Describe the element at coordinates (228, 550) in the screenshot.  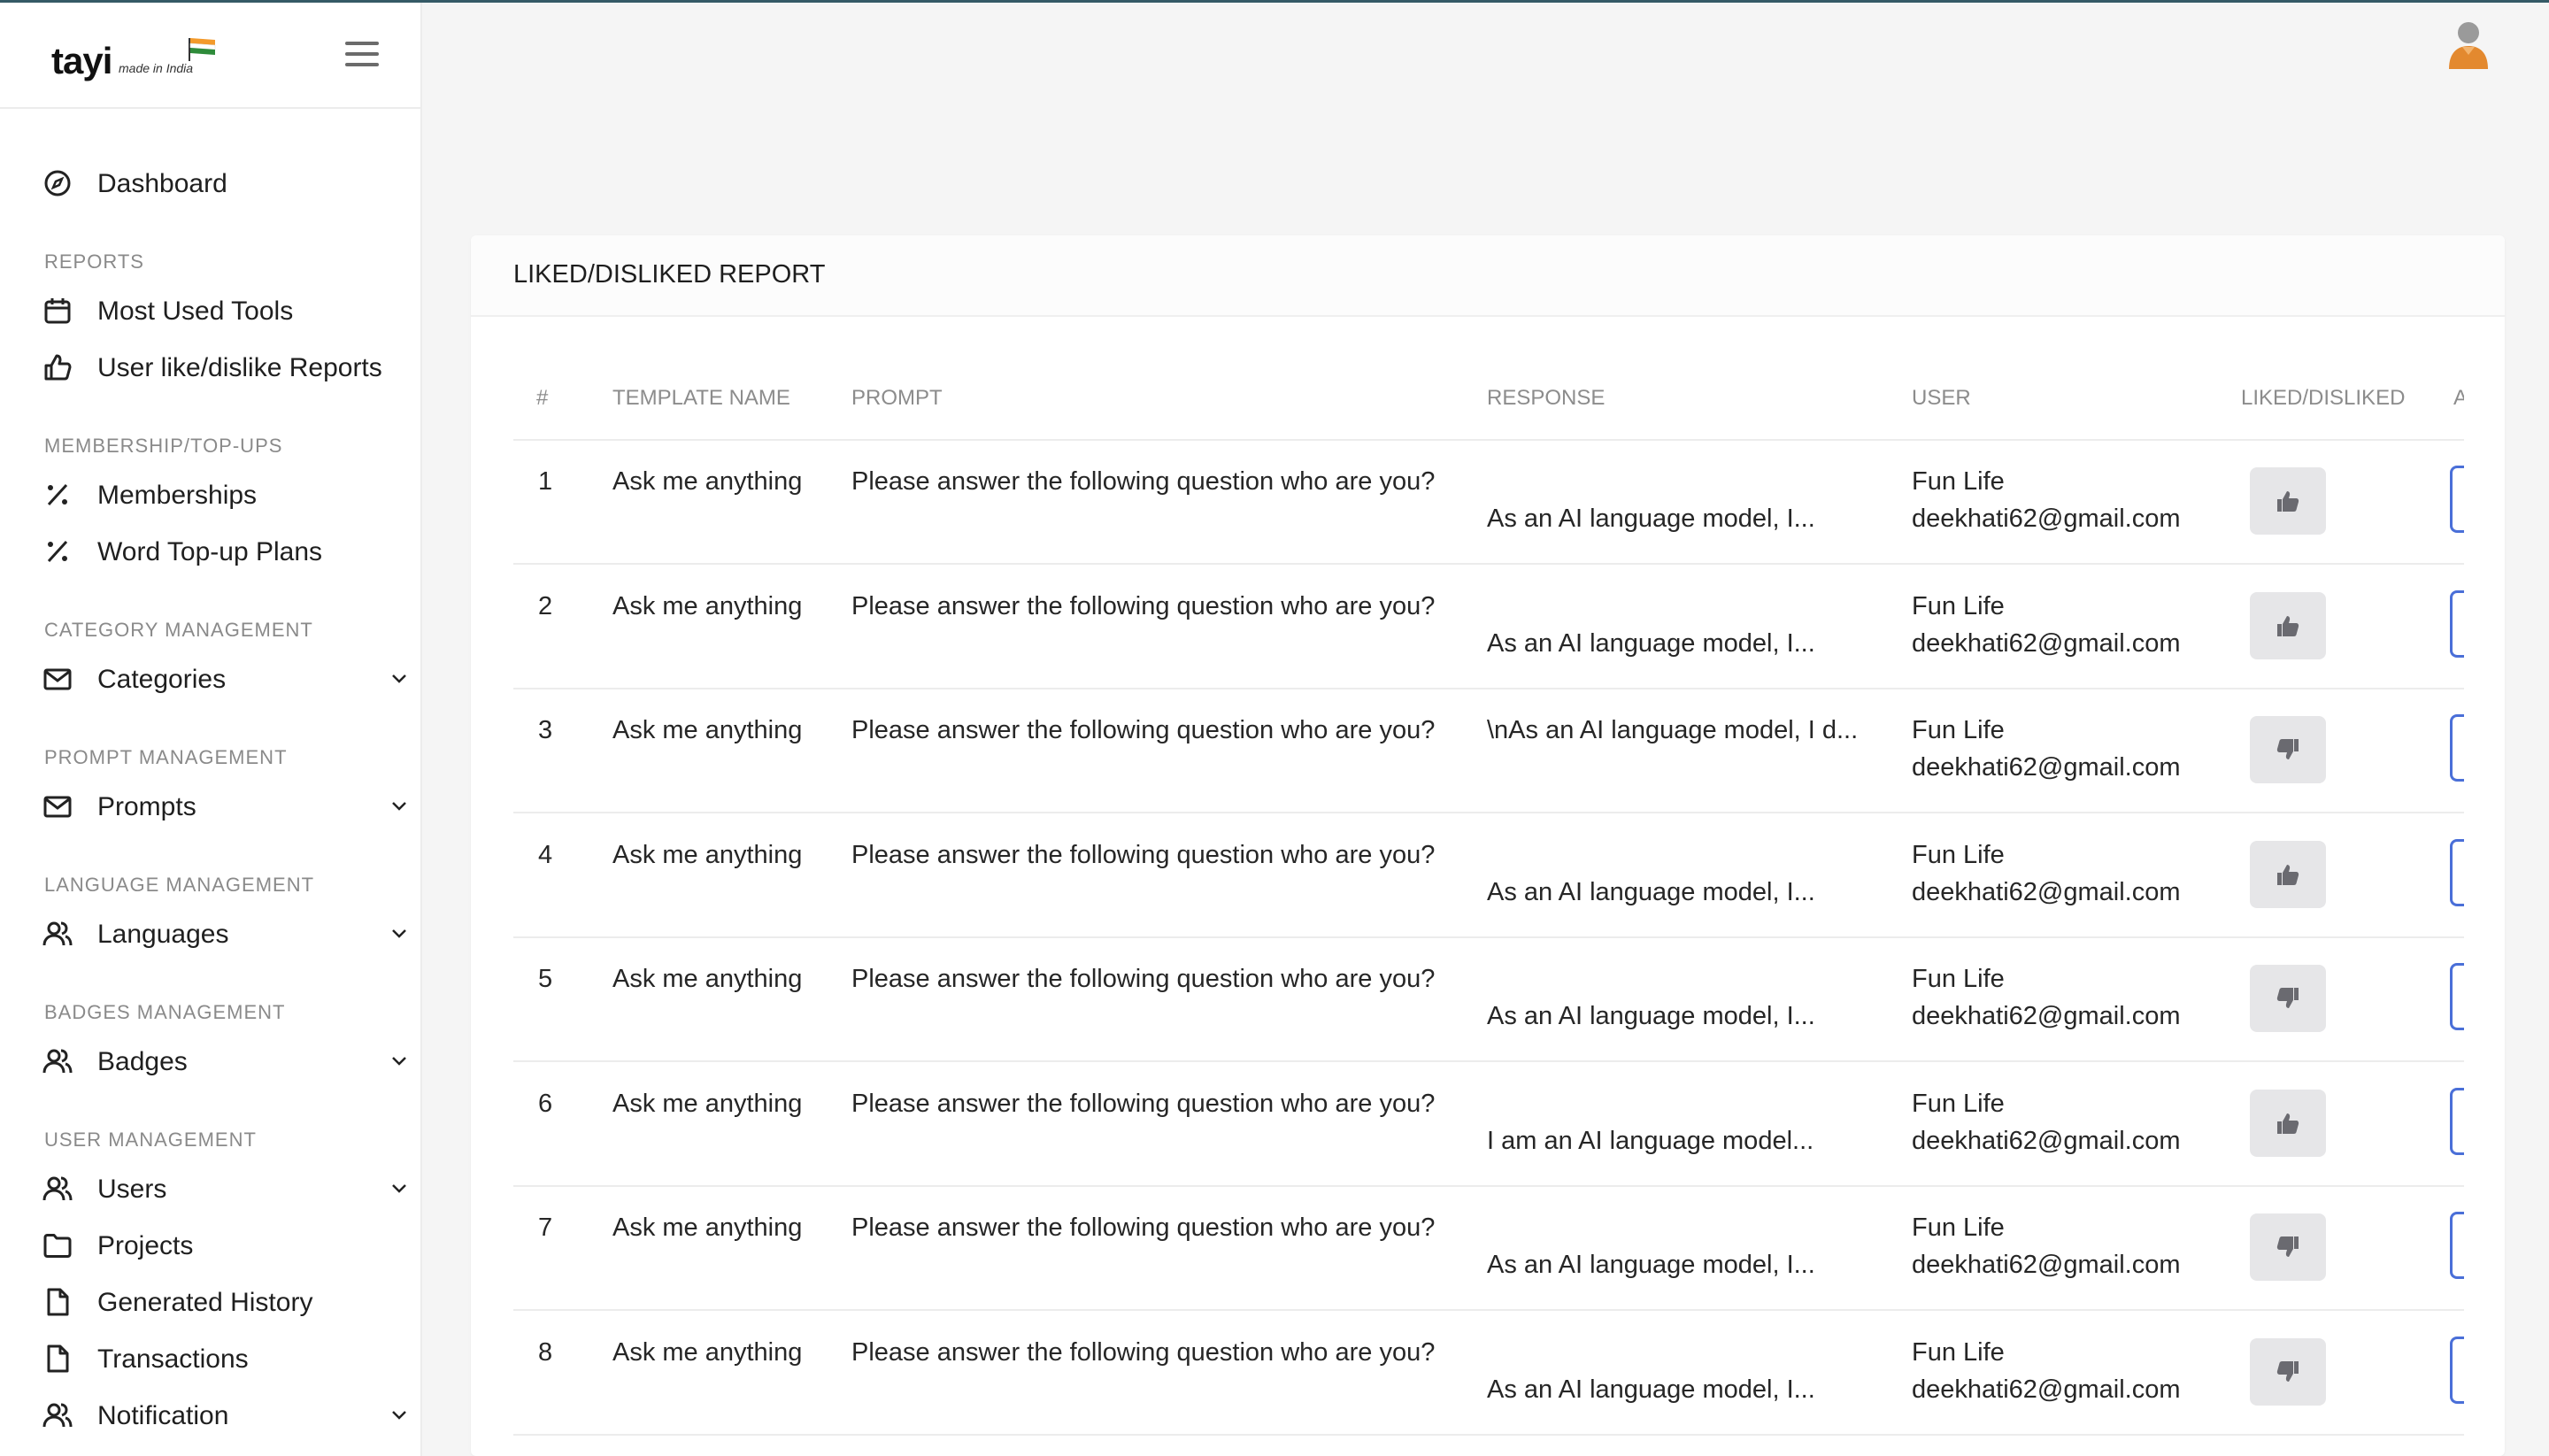
I see `sidebar-item-word-topup: Word Top-up Plans` at that location.